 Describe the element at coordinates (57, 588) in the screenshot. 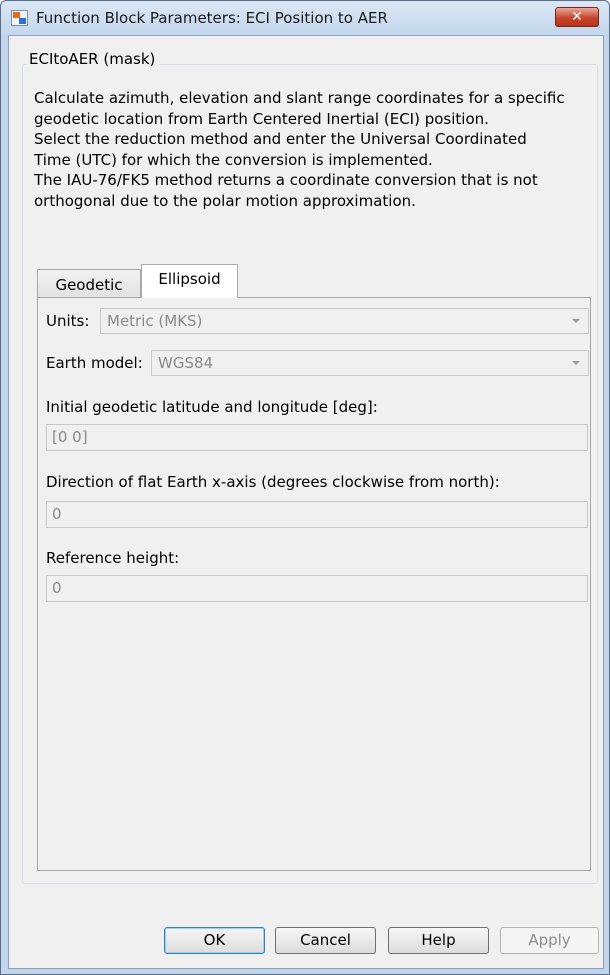

I see `reference-height-value: 0` at that location.